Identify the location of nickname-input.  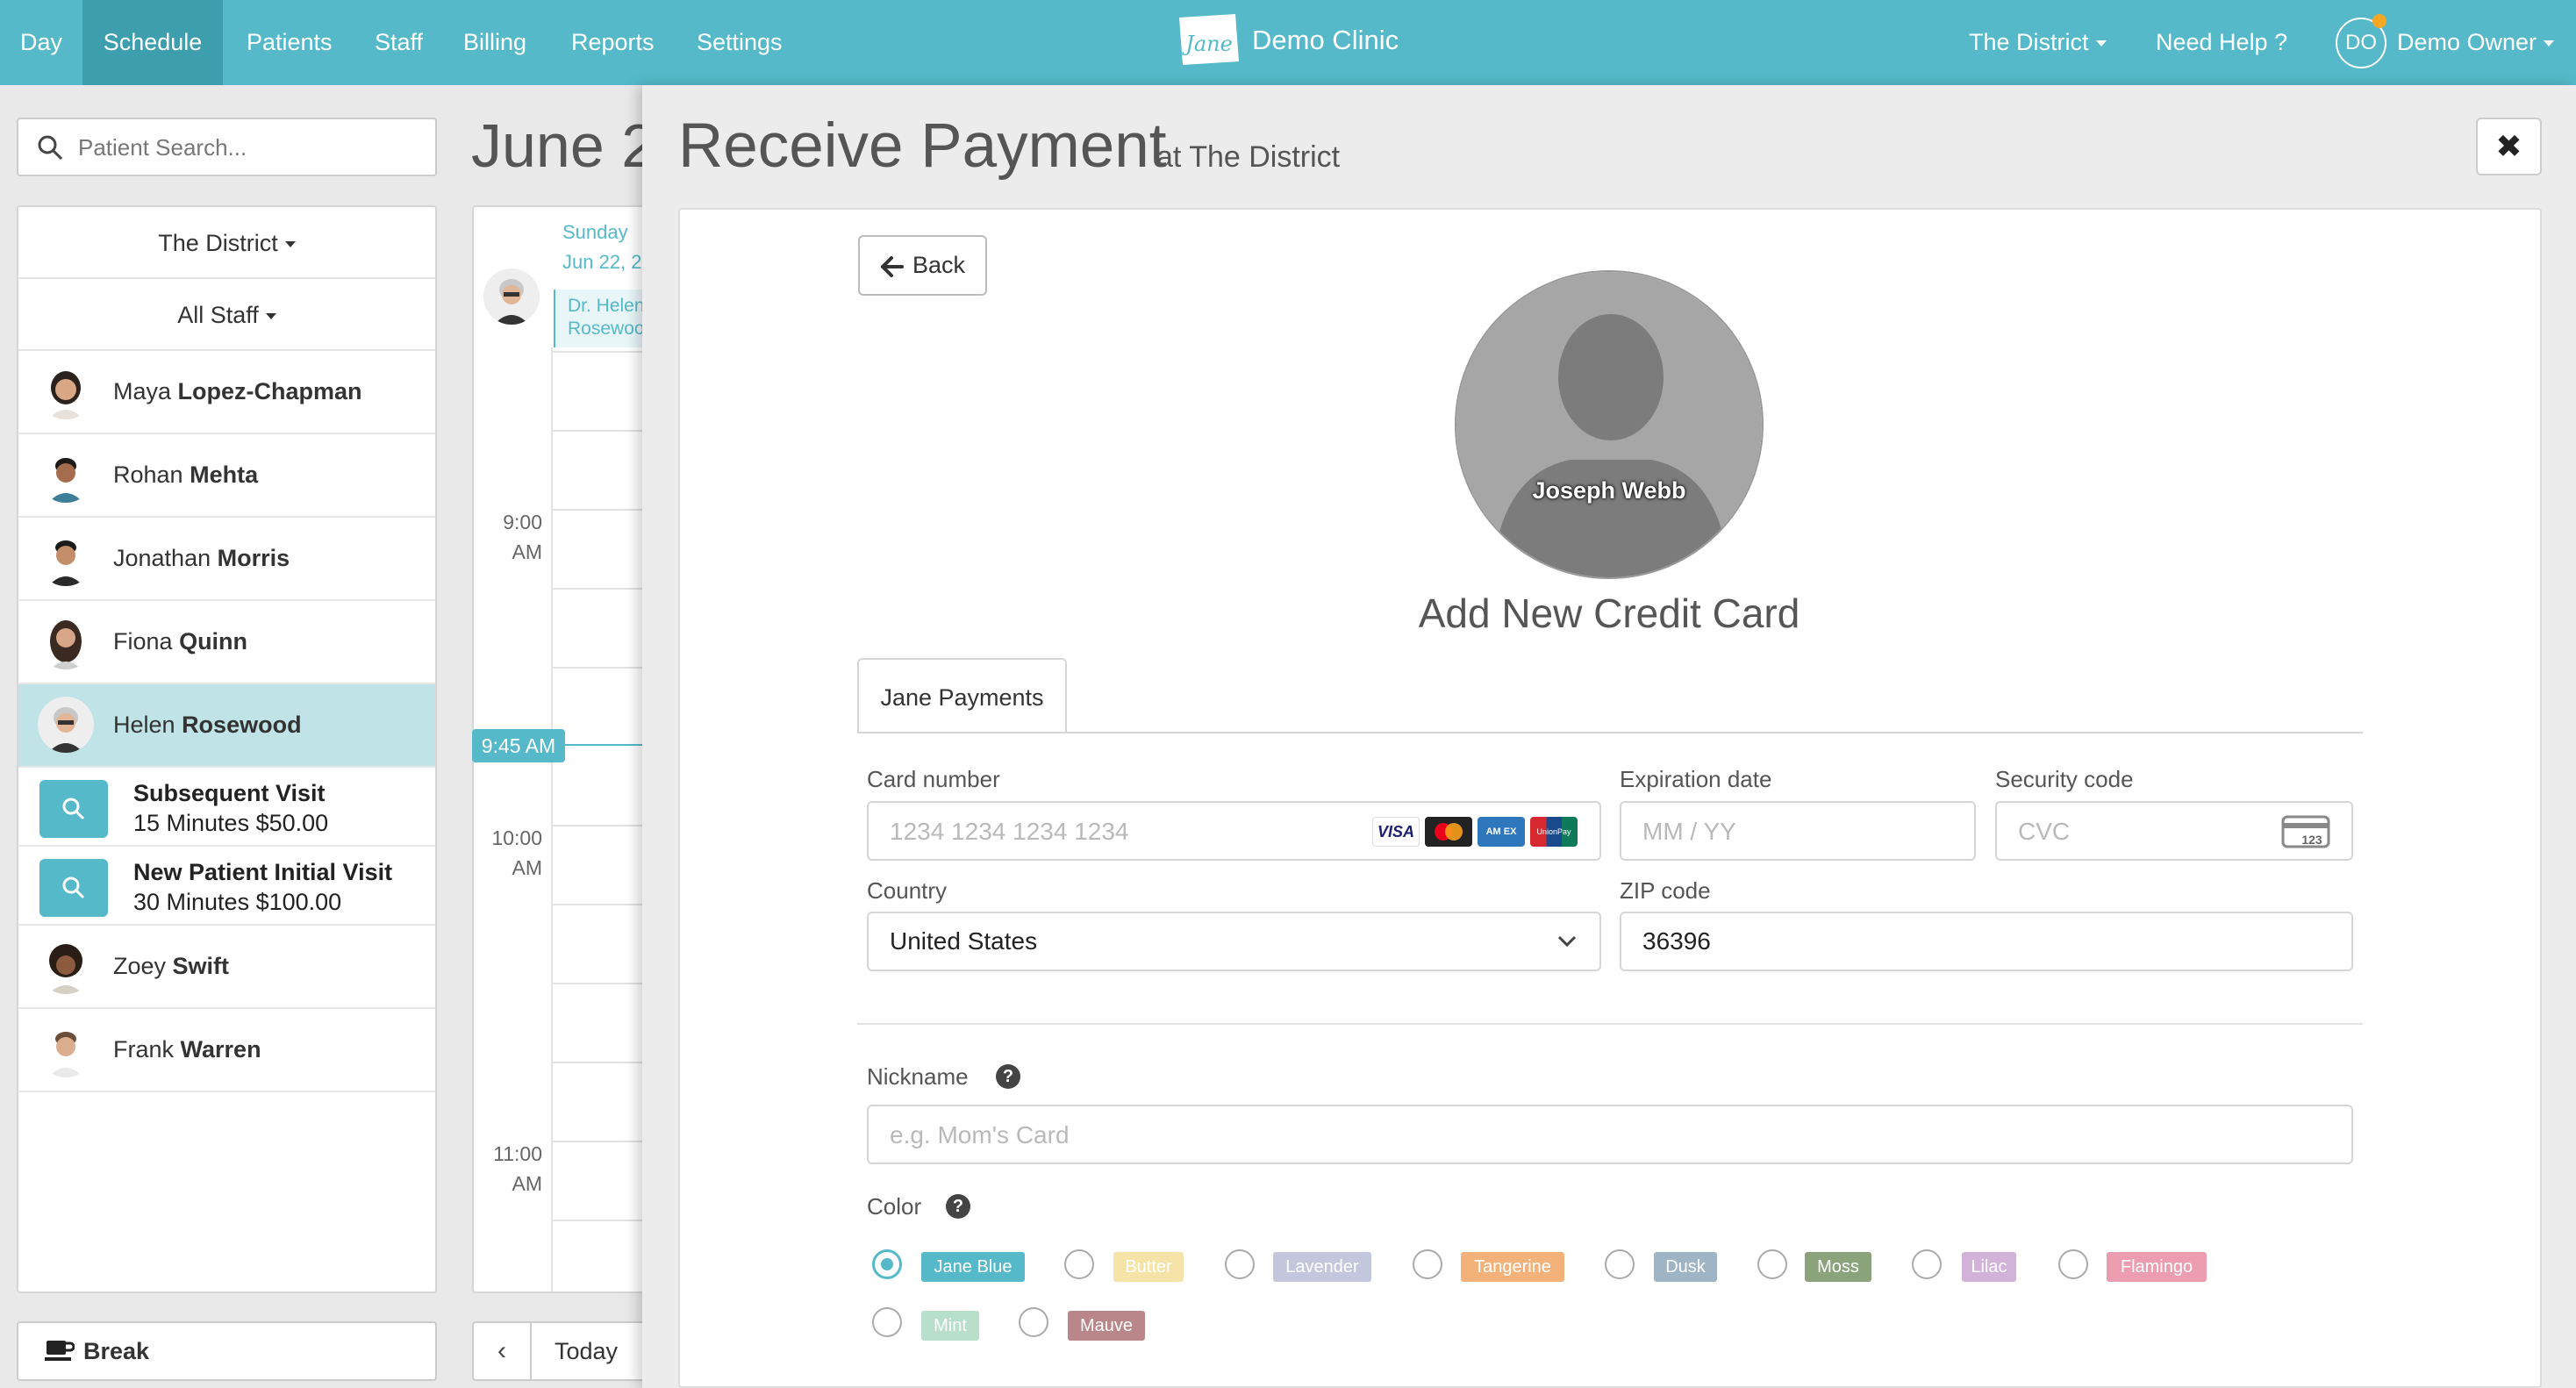
(1591, 1135).